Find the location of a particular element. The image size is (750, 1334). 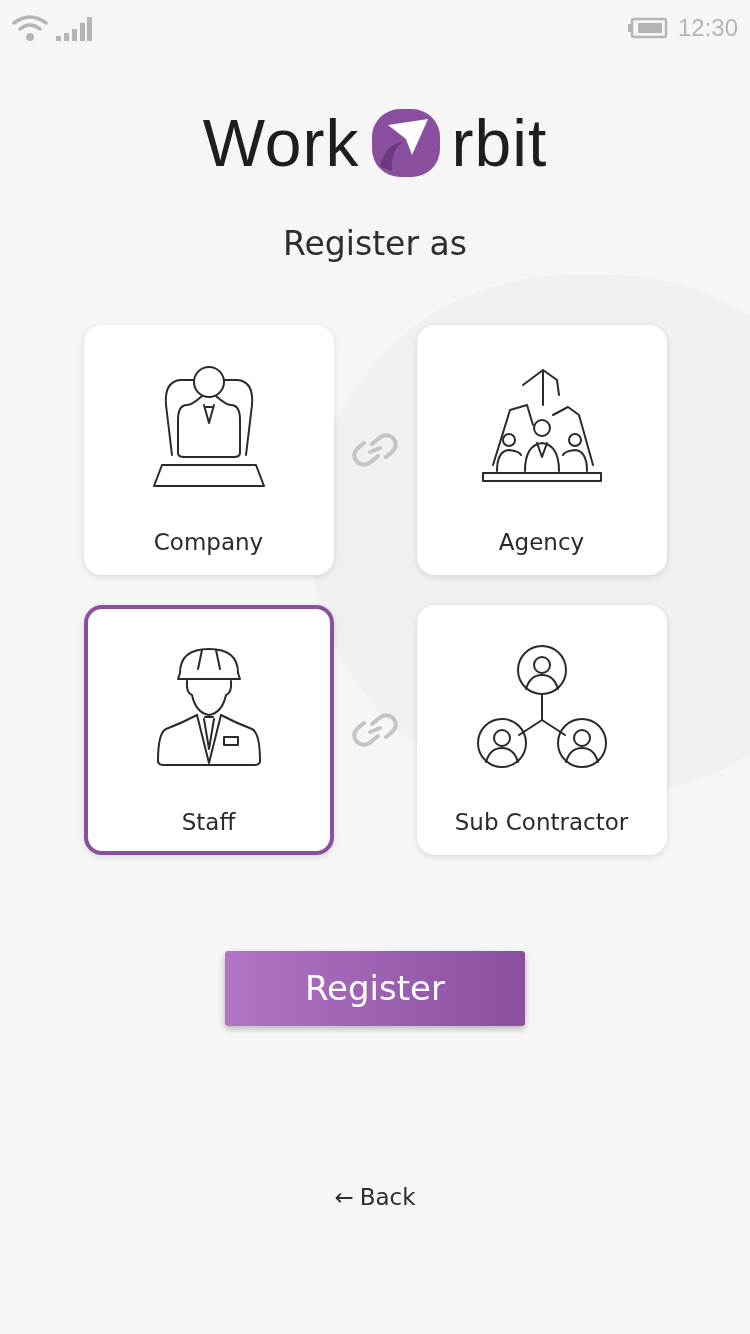

role-card: Sub Contractor is located at coordinates (541, 729).